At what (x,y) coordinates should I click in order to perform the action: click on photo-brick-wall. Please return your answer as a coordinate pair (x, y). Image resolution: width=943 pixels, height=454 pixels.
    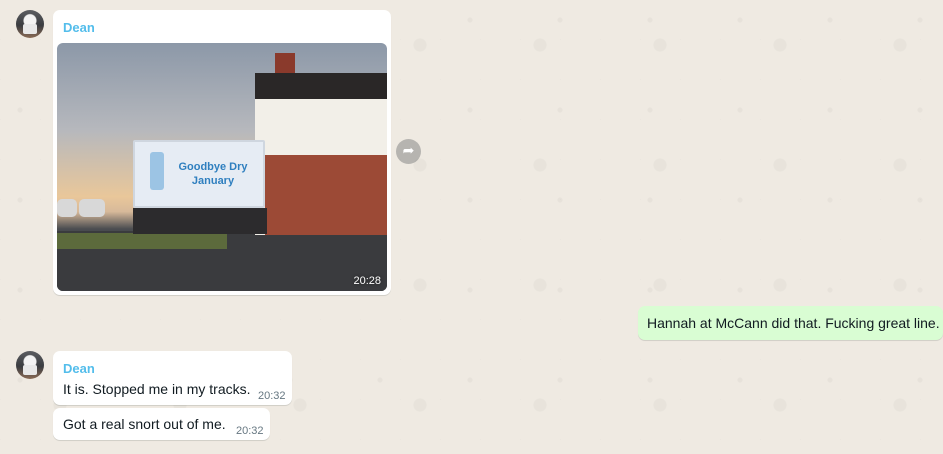
    Looking at the image, I should click on (326, 195).